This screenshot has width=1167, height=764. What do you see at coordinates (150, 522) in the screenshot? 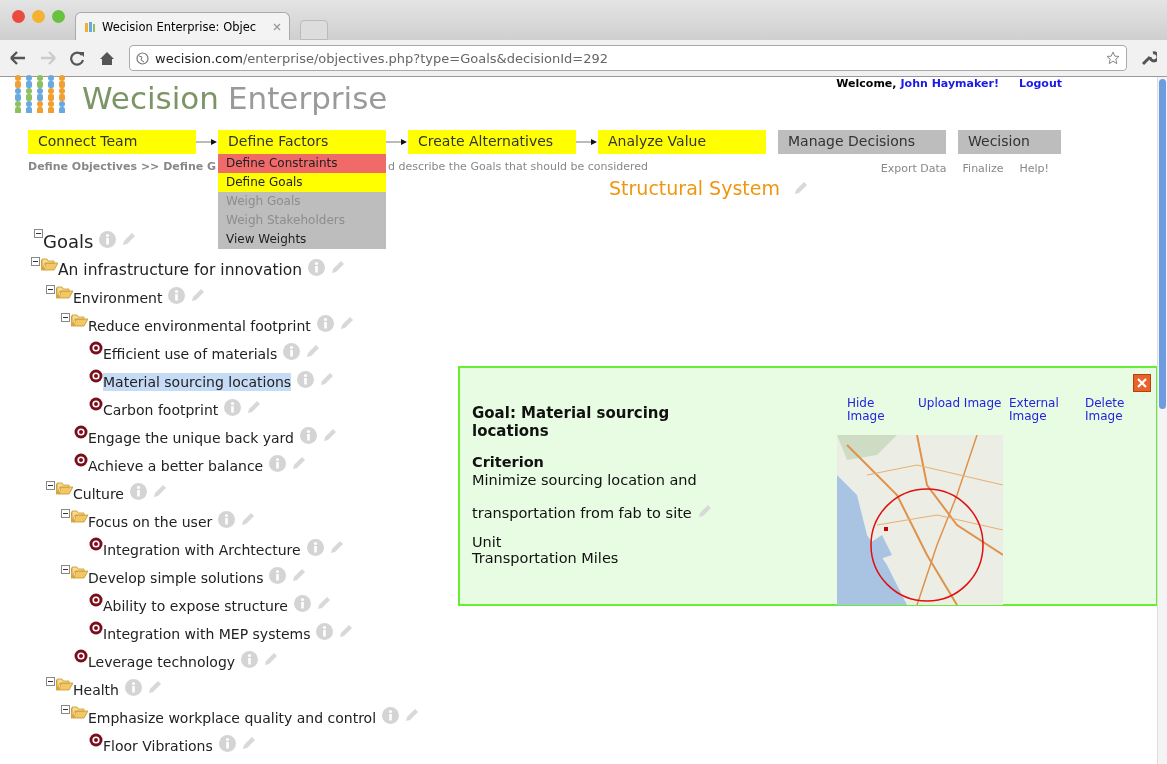
I see `tree-item: Focus on the user` at bounding box center [150, 522].